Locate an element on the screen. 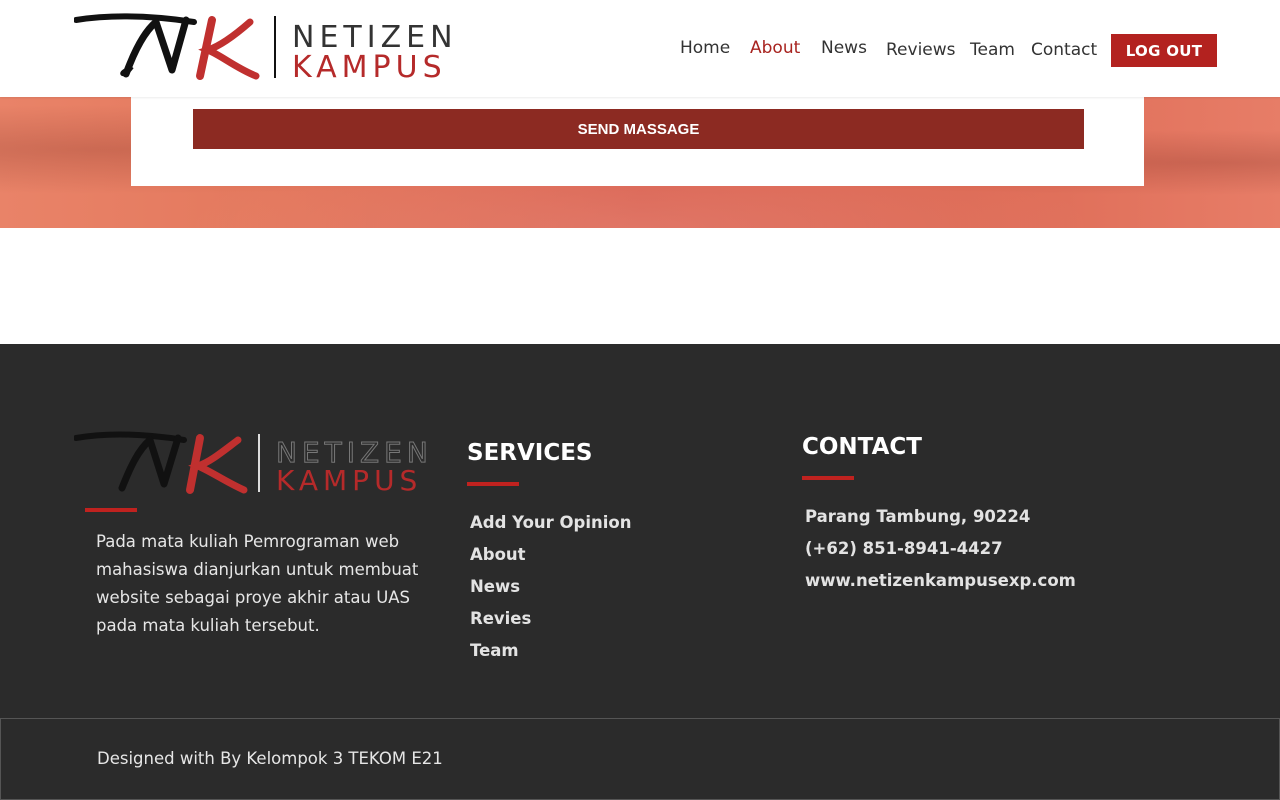  footer-logo: NETIZEN KAMPUS is located at coordinates (253, 463).